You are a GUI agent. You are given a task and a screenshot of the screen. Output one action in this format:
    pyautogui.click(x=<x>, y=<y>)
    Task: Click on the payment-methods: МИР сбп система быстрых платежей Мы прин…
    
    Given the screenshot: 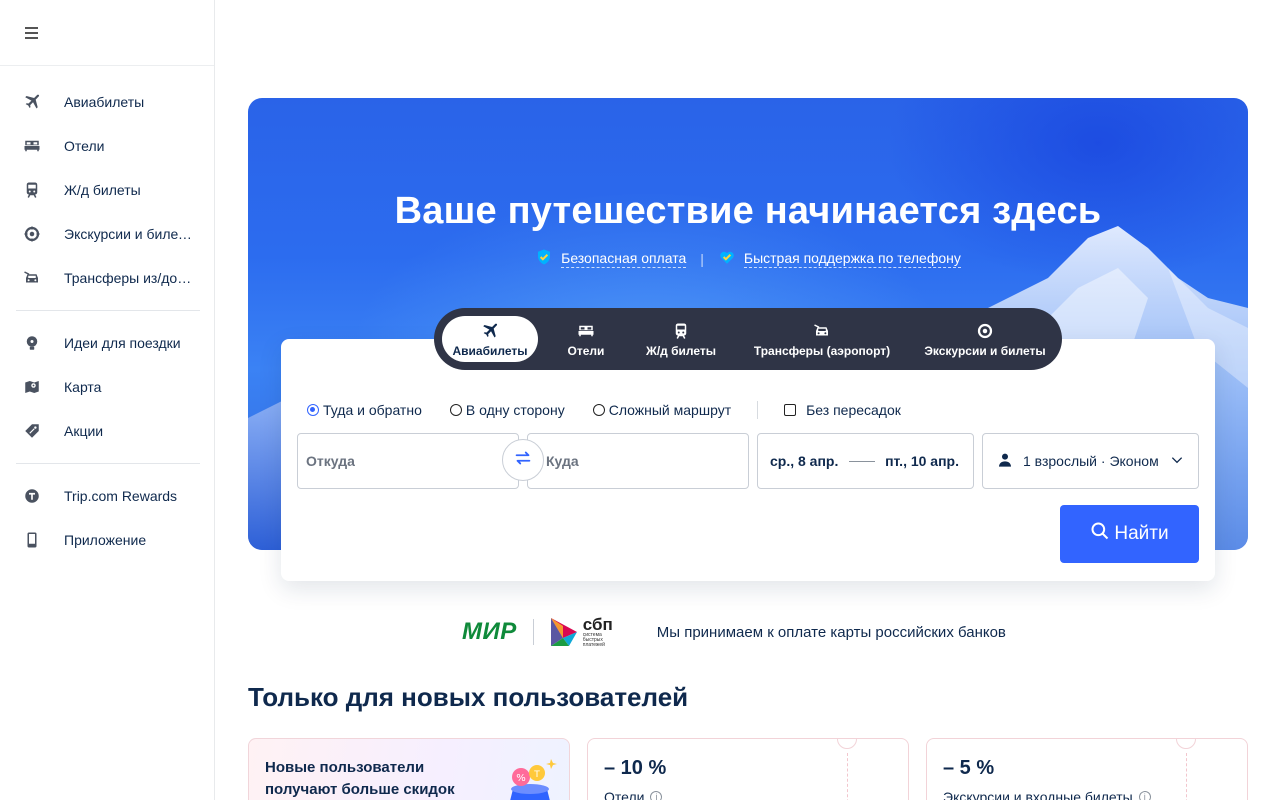 What is the action you would take?
    pyautogui.click(x=734, y=632)
    